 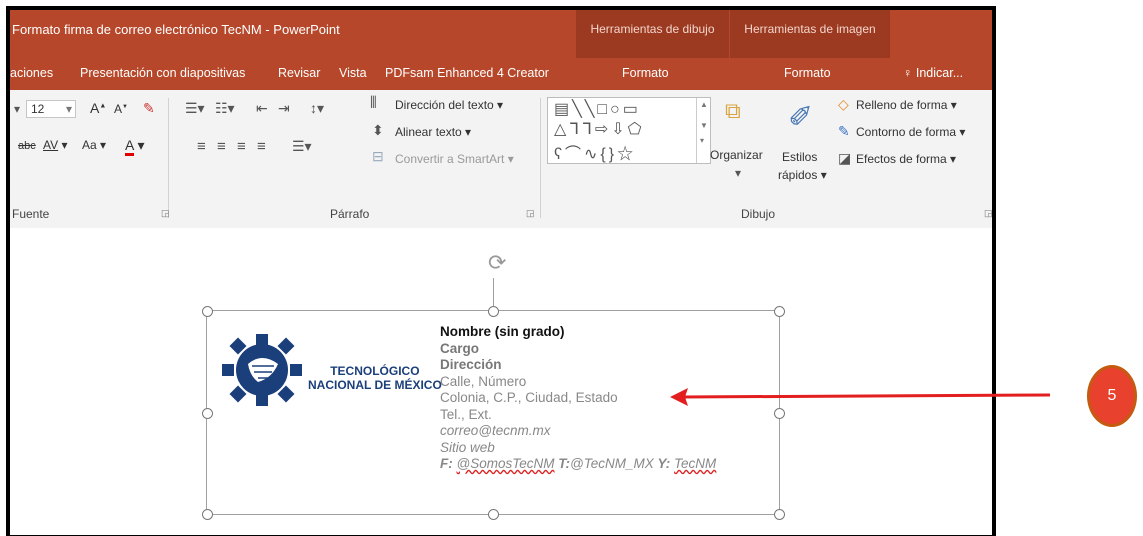 I want to click on text-direction-icon: ⫴, so click(x=373, y=104).